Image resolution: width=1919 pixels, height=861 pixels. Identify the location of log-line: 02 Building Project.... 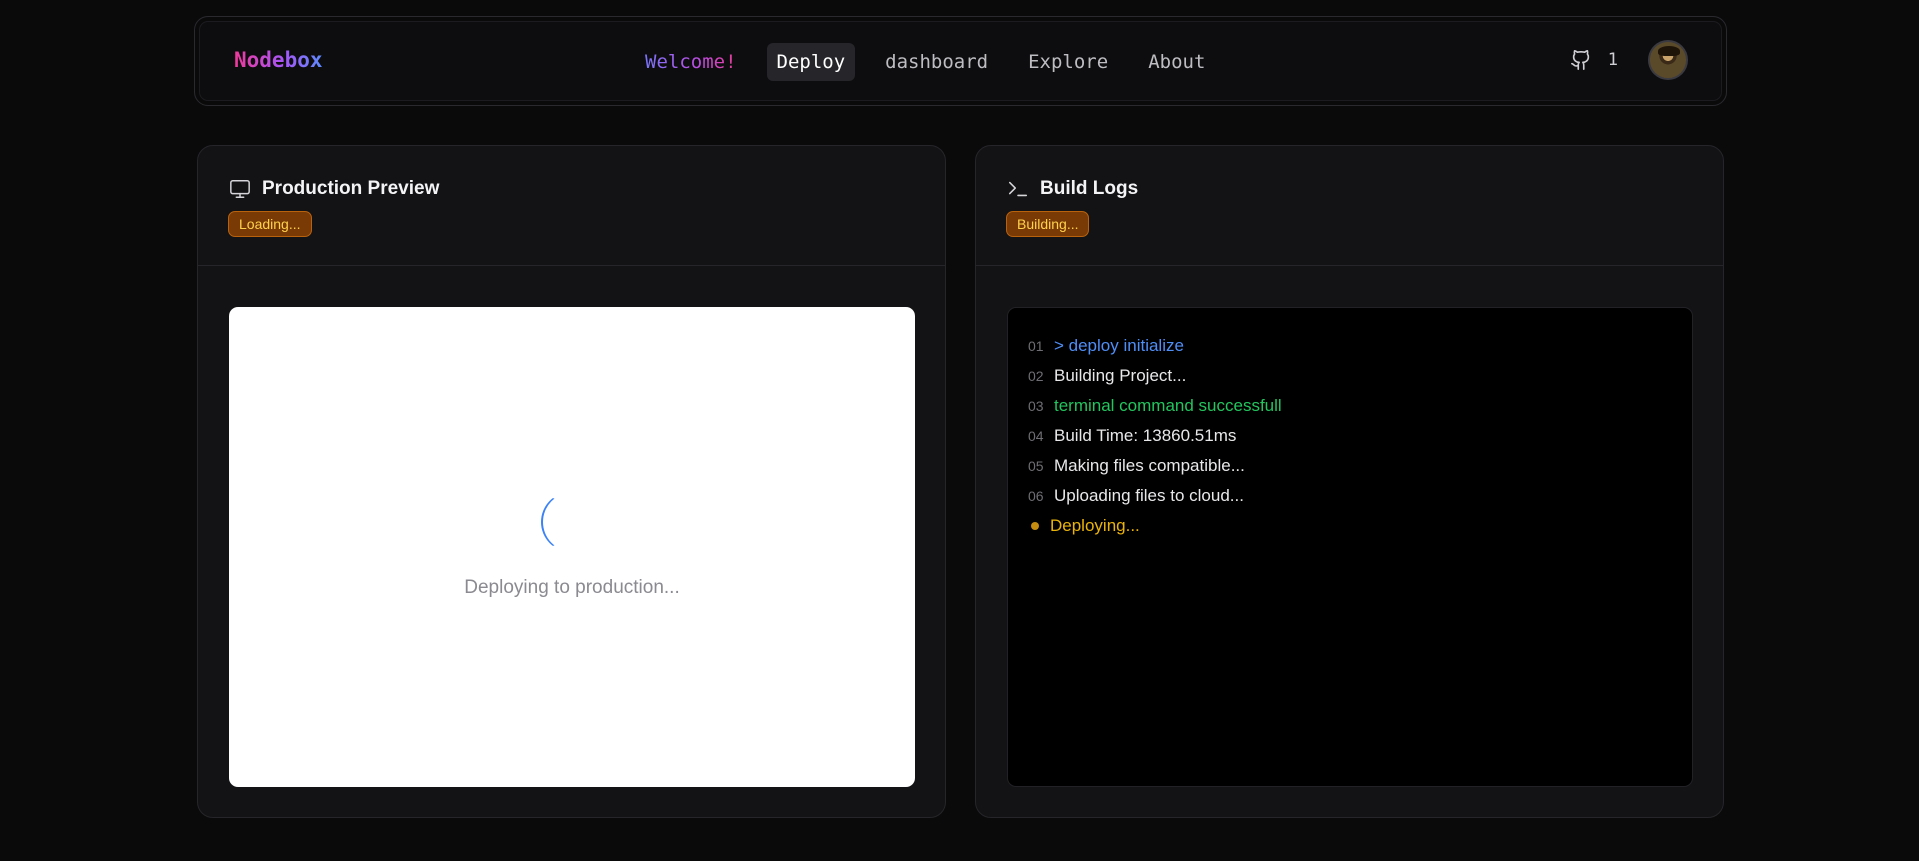
(1350, 376).